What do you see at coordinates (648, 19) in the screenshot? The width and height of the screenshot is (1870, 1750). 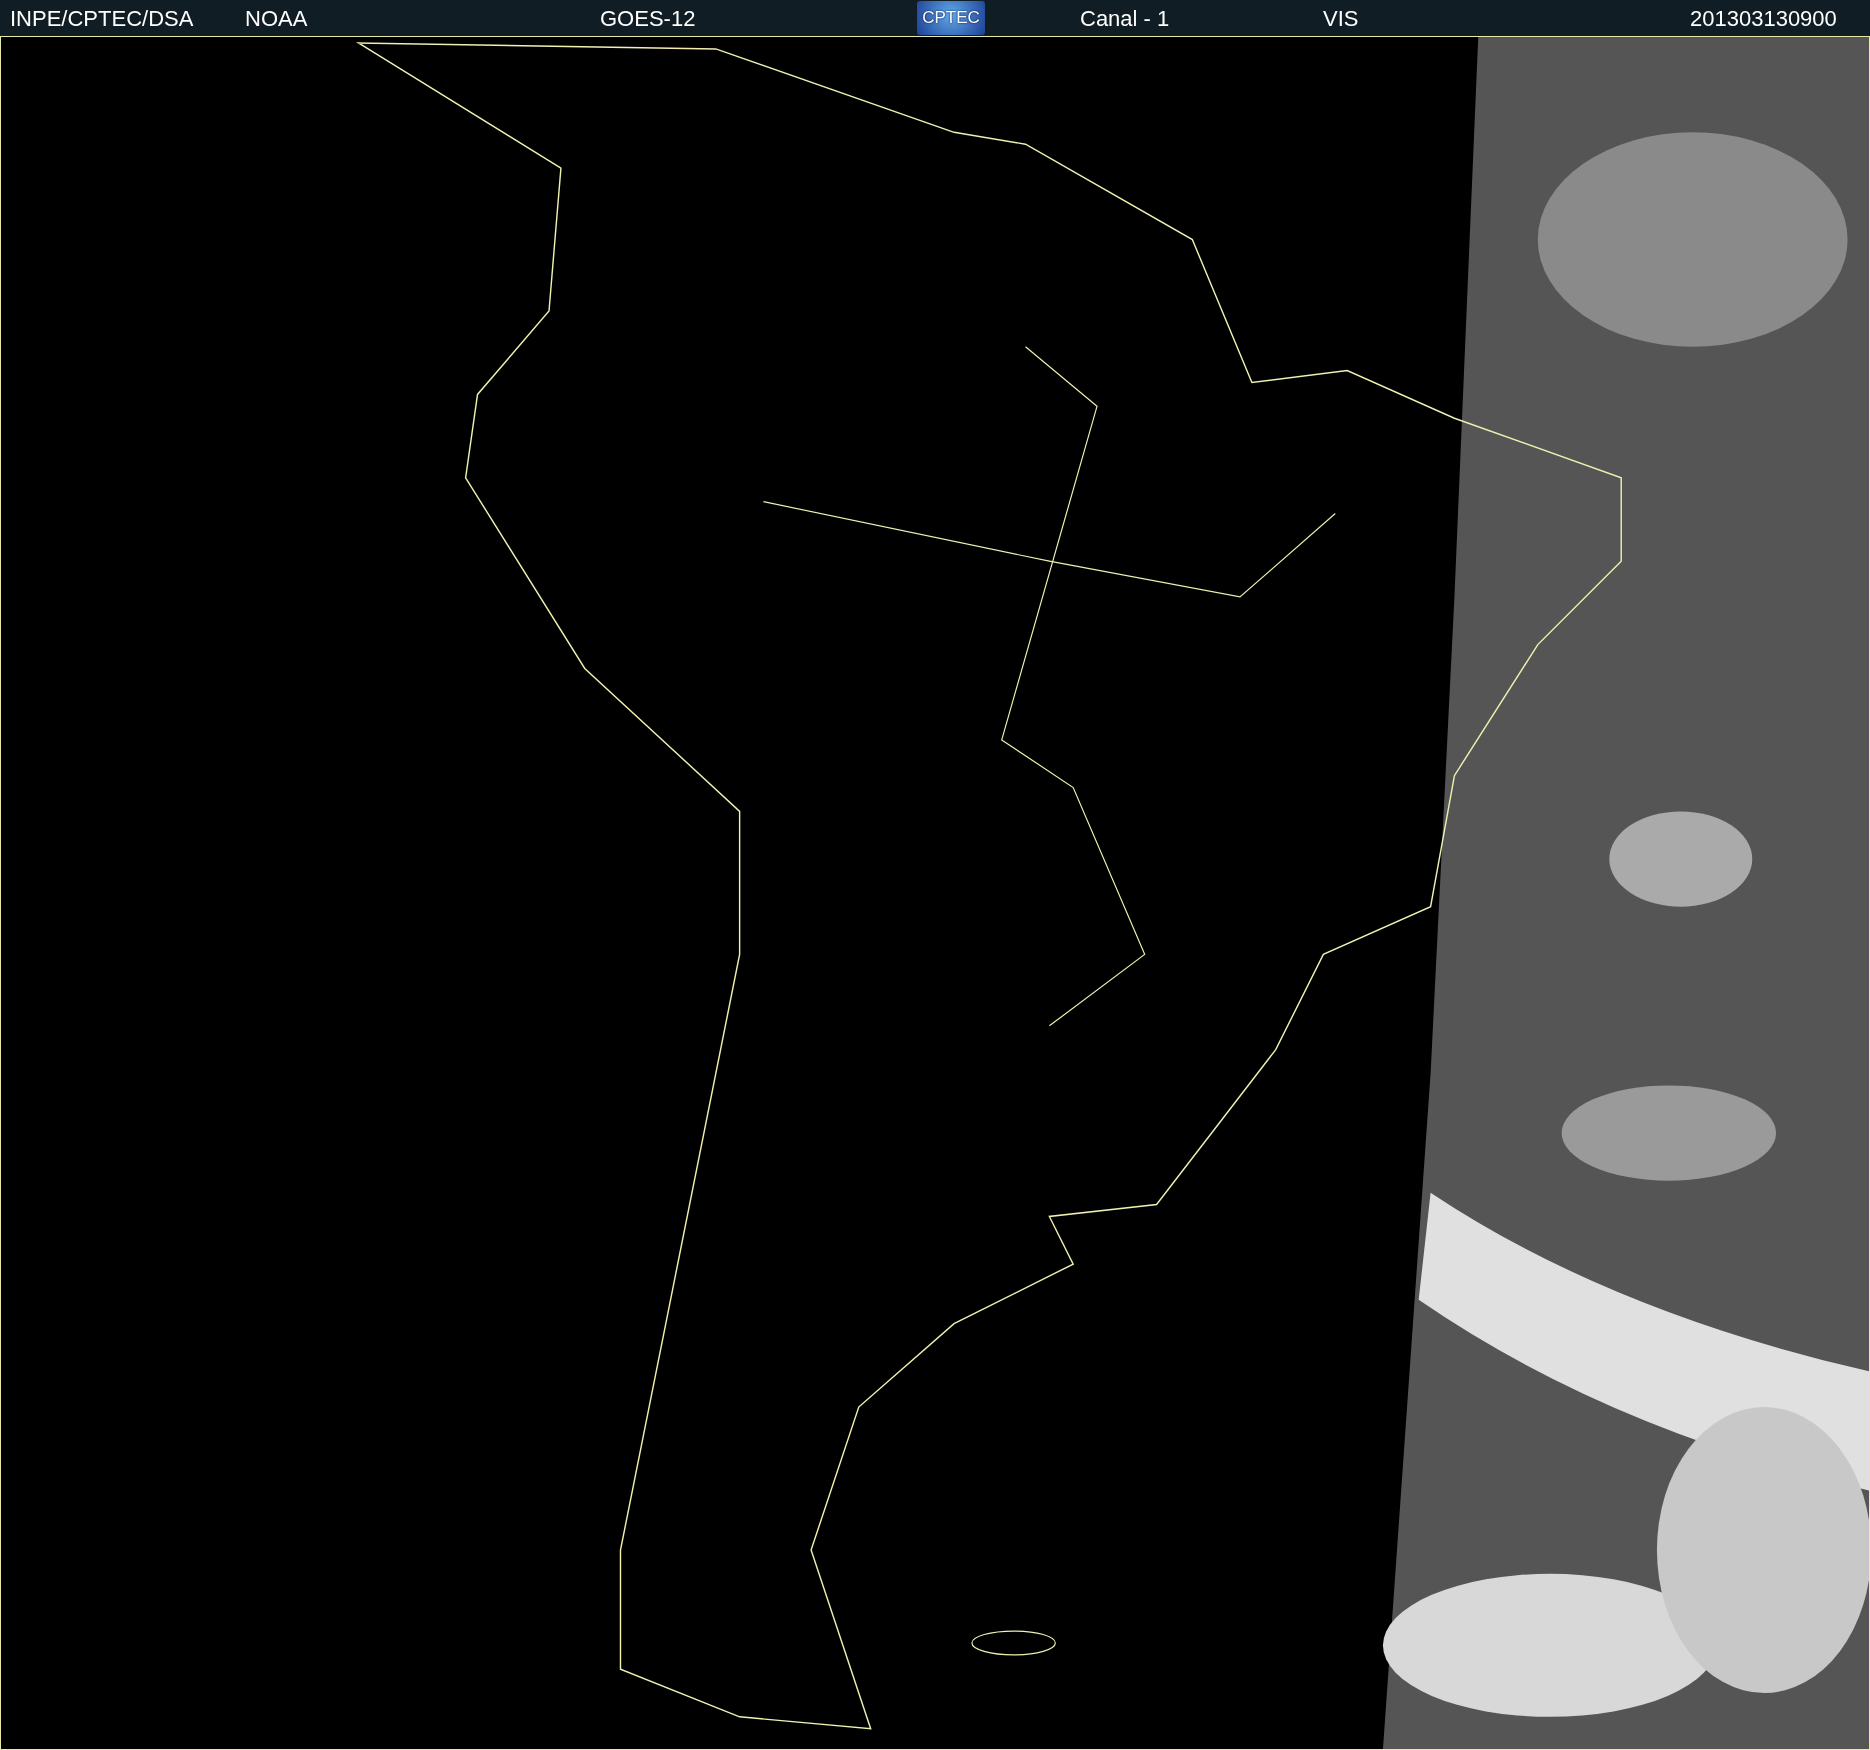 I see `satellite-label: GOES-12` at bounding box center [648, 19].